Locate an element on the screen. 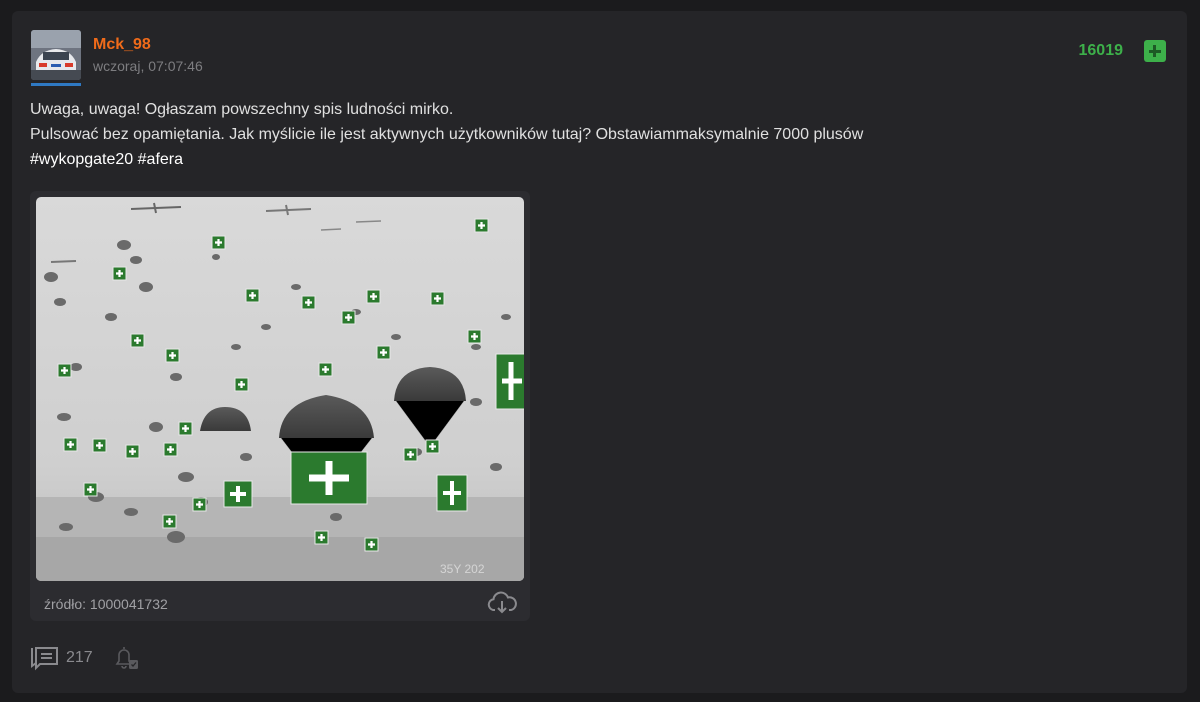 Image resolution: width=1200 pixels, height=702 pixels. bell-icon is located at coordinates (126, 658).